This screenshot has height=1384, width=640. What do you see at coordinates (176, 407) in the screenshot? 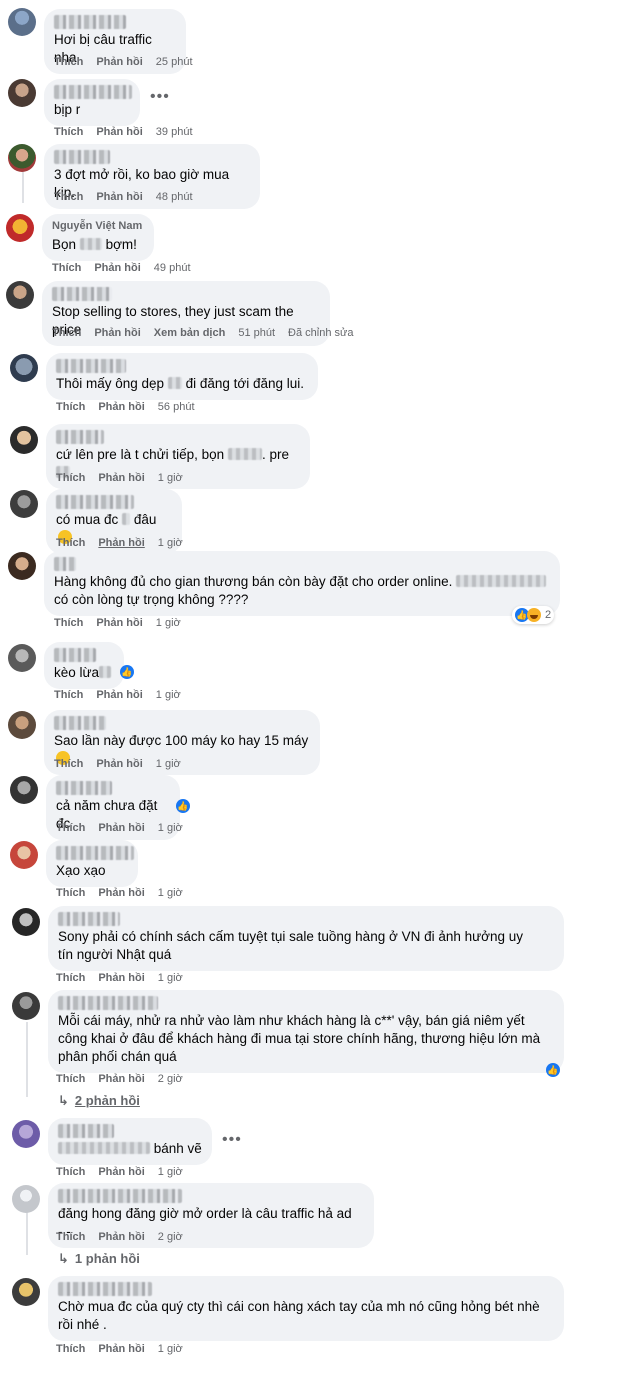
I see `timestamp: 56 phút` at bounding box center [176, 407].